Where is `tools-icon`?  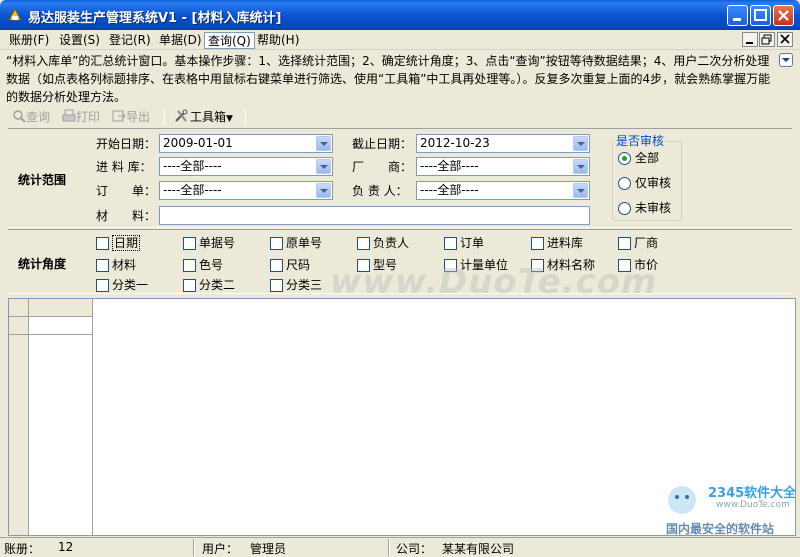
tools-icon is located at coordinates (181, 115).